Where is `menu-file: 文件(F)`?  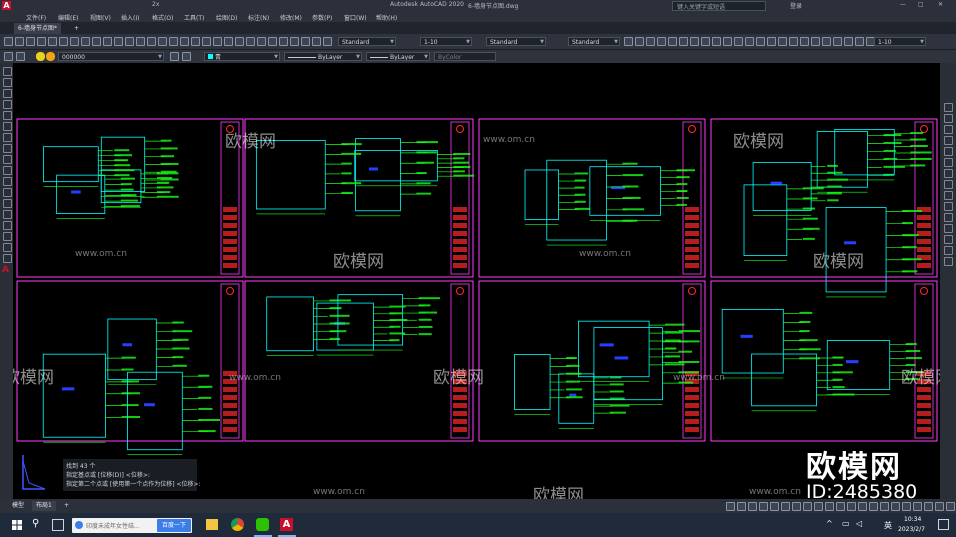 menu-file: 文件(F) is located at coordinates (36, 17).